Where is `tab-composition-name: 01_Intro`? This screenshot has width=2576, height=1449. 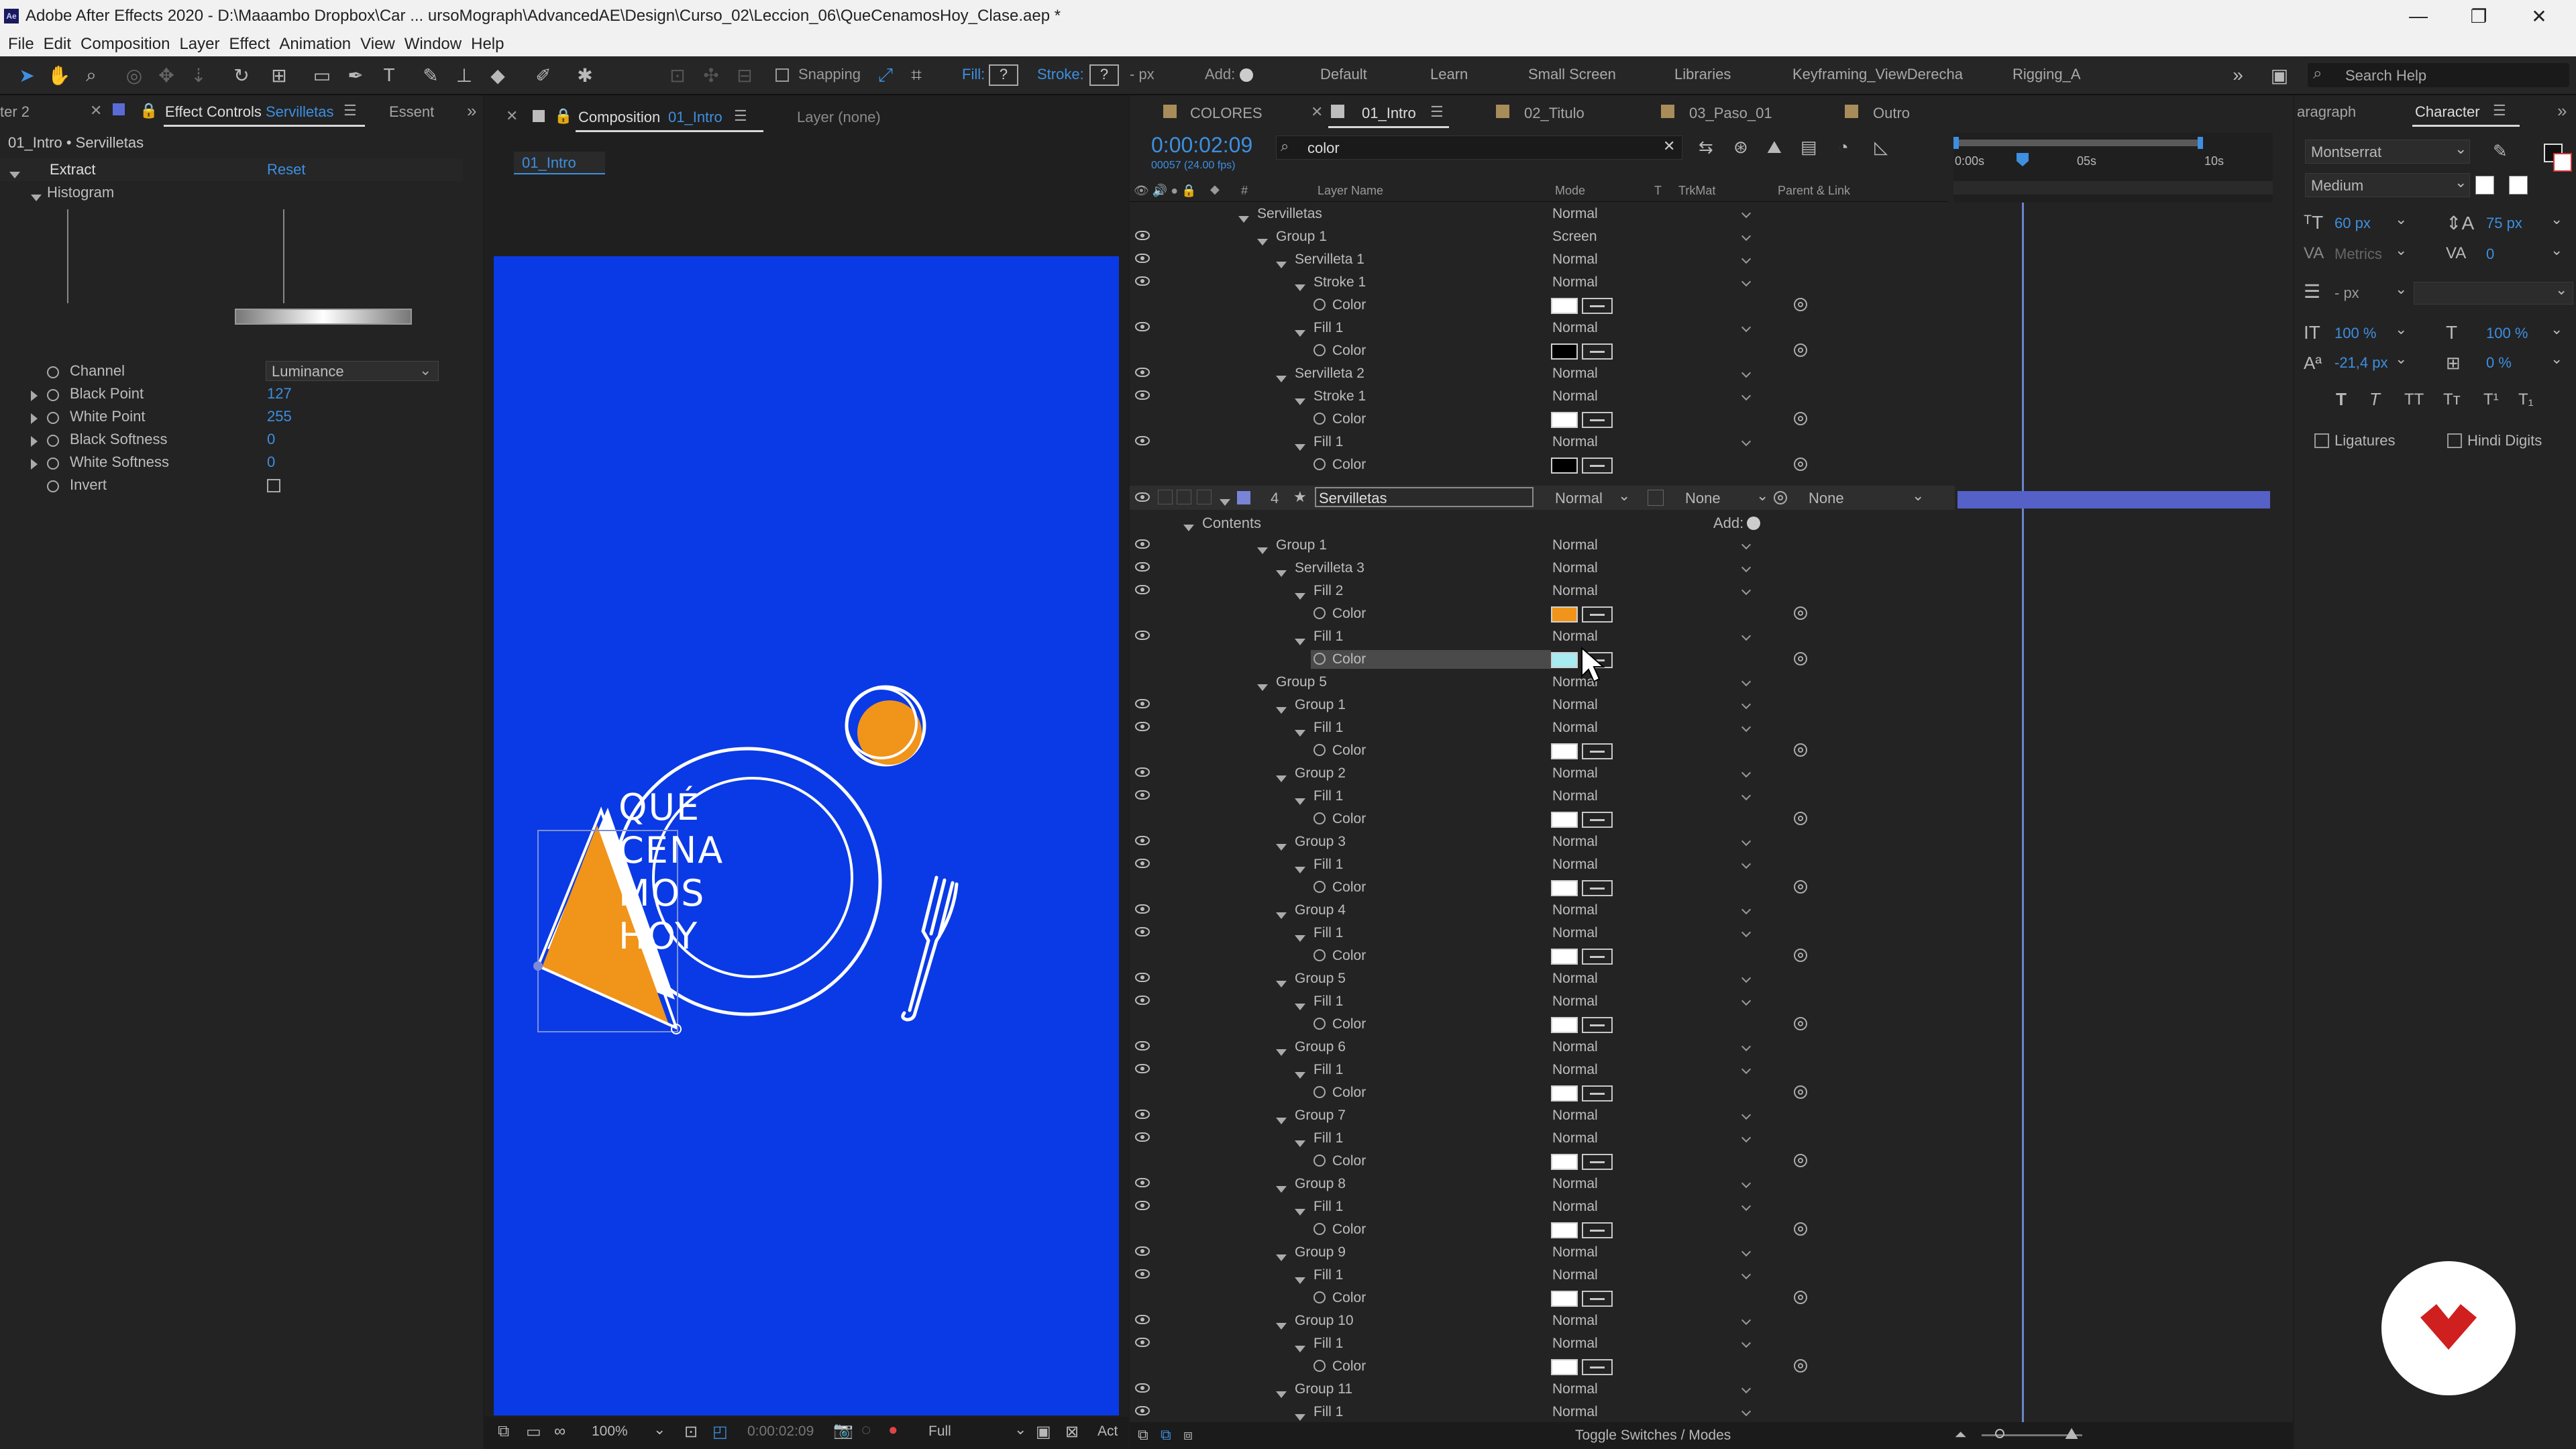
tab-composition-name: 01_Intro is located at coordinates (695, 117).